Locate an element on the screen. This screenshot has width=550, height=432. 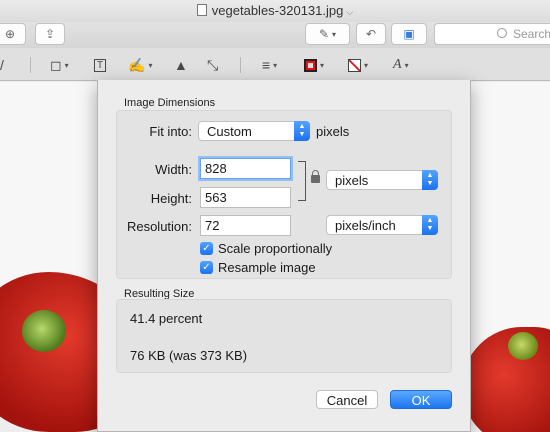
rotate-icon: ↶ is located at coordinates (371, 34).